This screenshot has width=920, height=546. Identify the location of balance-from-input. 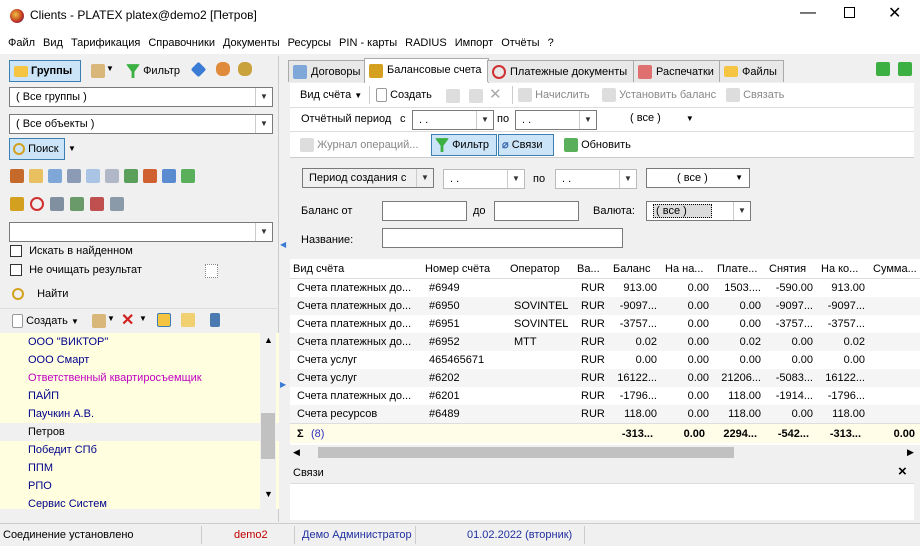
(424, 211).